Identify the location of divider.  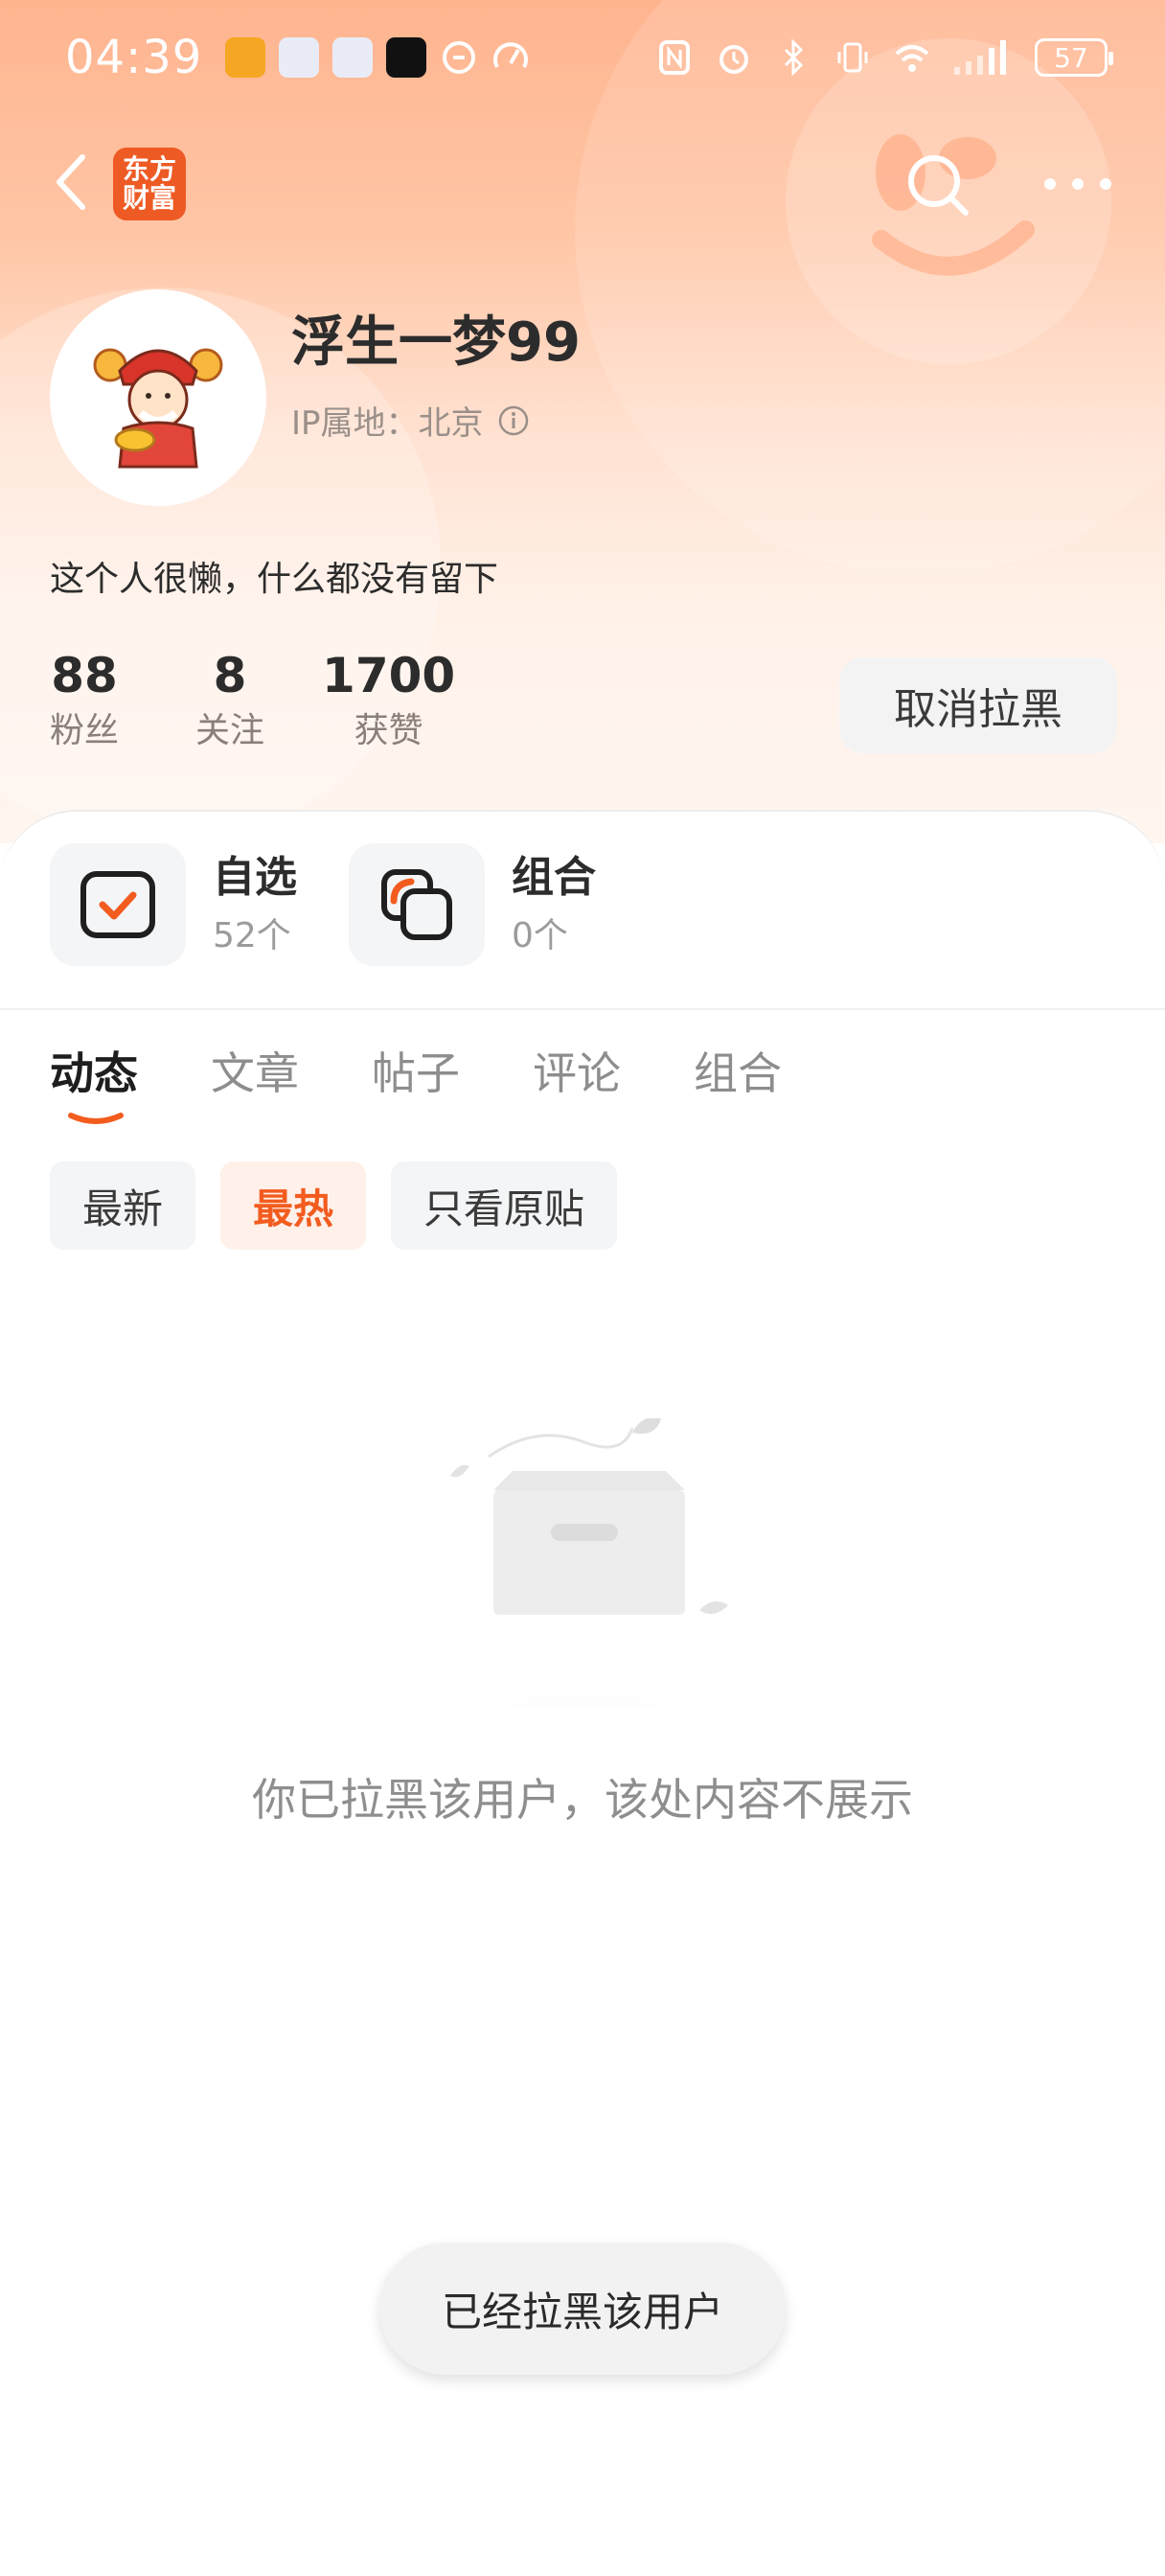
(582, 1009).